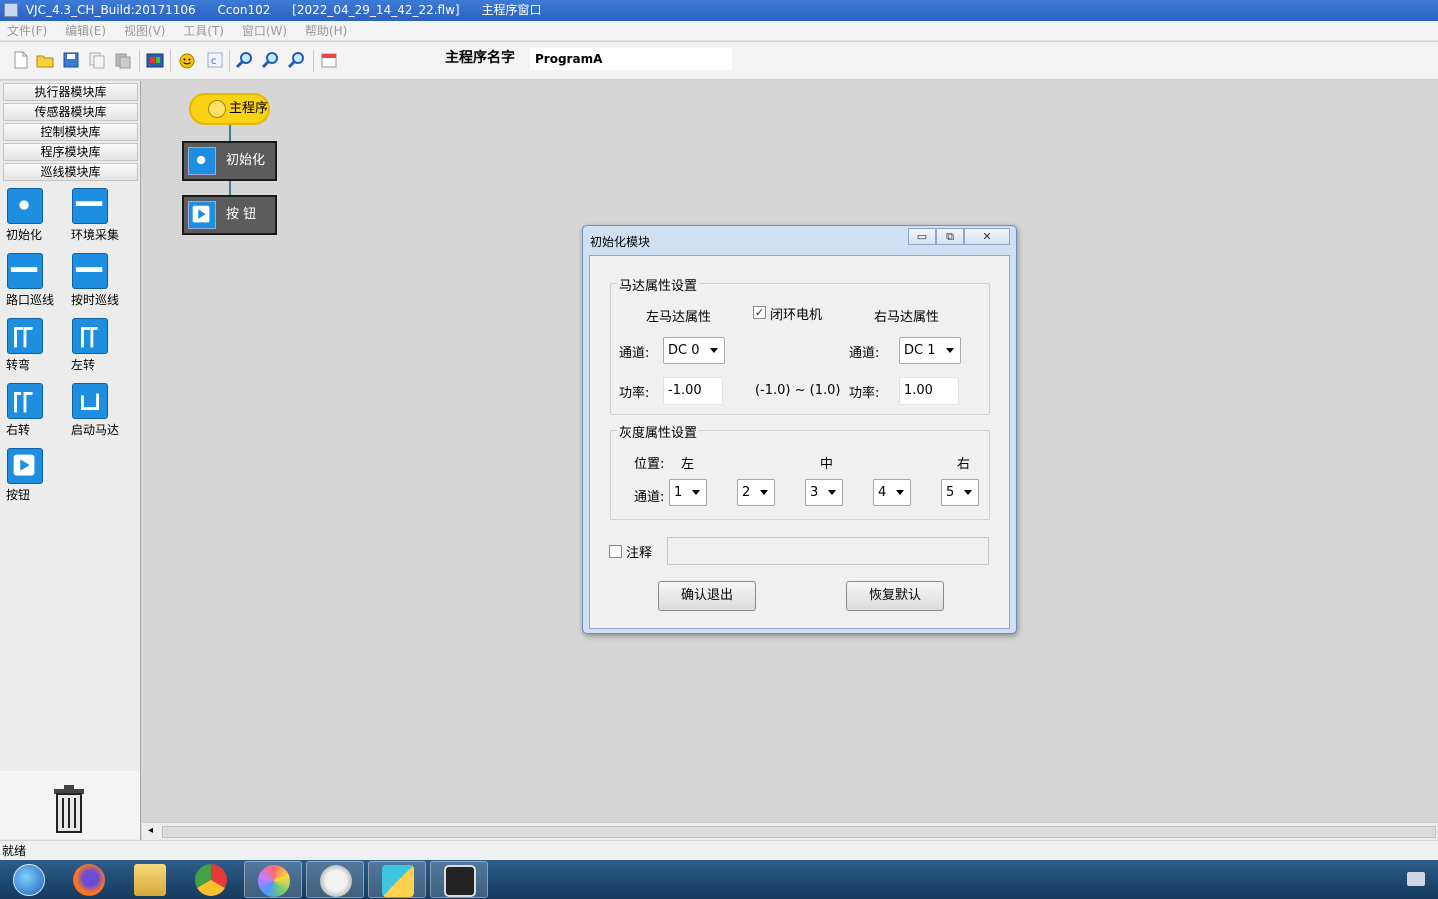 This screenshot has height=899, width=1438. Describe the element at coordinates (864, 393) in the screenshot. I see `right-power-label: 功率:` at that location.